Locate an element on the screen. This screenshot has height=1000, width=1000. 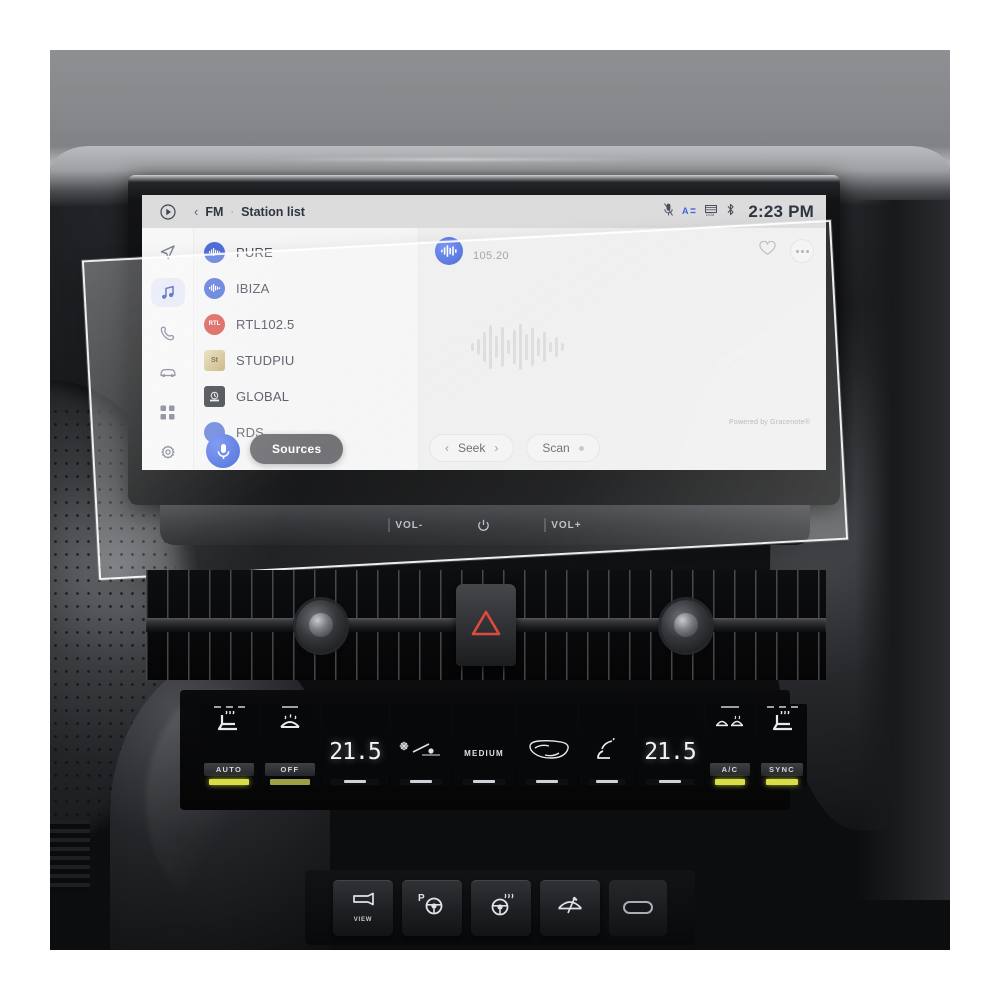
lower-button-row: VIEW P is located at coordinates (500, 907).